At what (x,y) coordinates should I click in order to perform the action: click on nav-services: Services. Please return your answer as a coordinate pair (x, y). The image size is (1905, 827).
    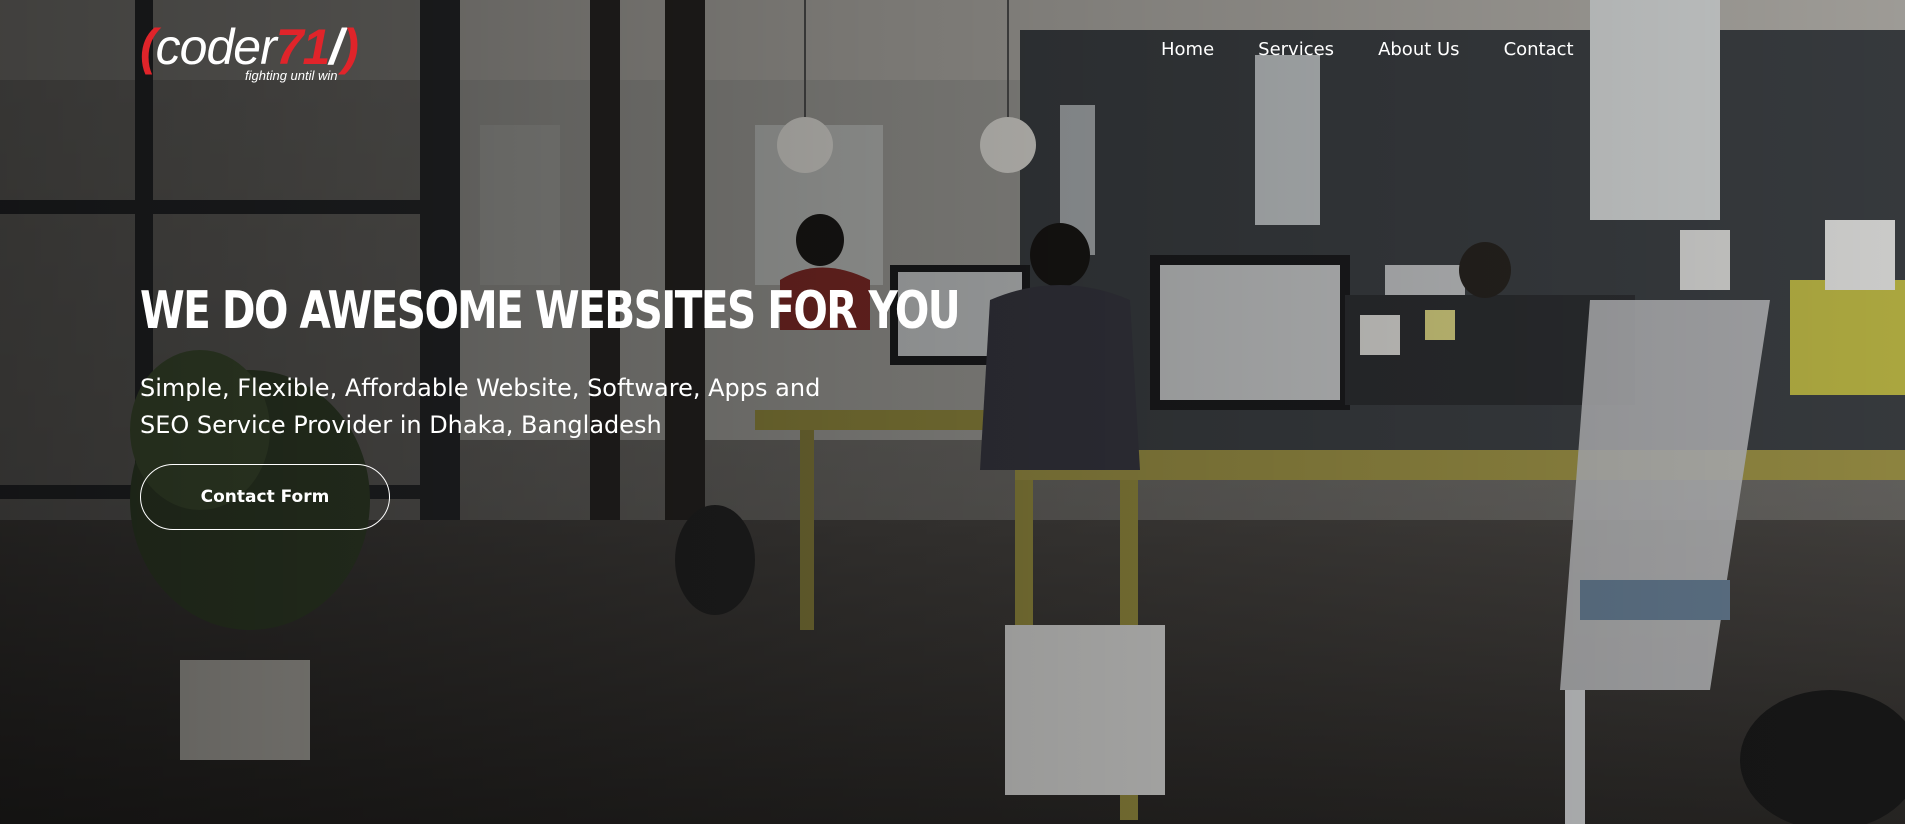
    Looking at the image, I should click on (1296, 50).